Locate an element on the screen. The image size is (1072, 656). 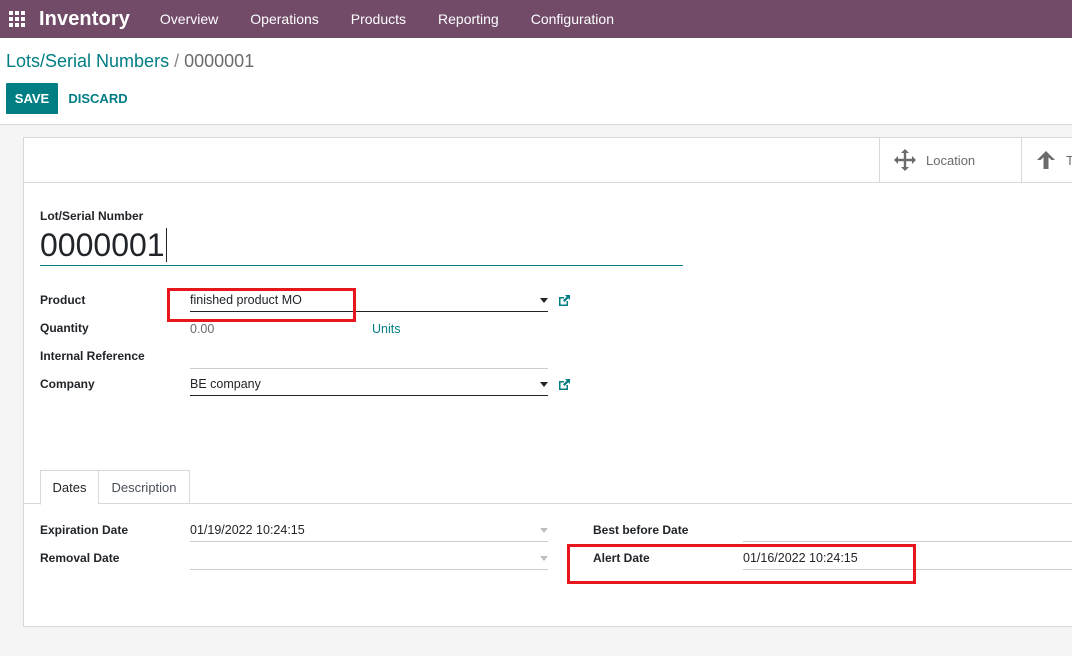
expiration-date-label: Expiration Date is located at coordinates (84, 530).